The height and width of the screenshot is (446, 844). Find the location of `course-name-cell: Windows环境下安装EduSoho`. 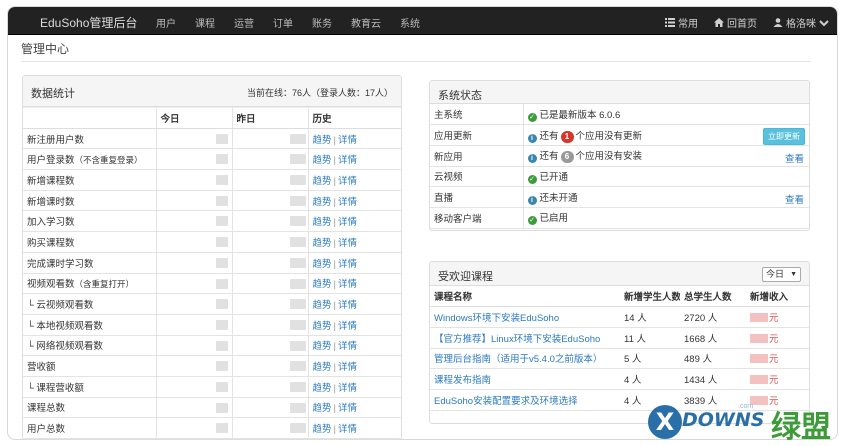

course-name-cell: Windows环境下安装EduSoho is located at coordinates (525, 317).